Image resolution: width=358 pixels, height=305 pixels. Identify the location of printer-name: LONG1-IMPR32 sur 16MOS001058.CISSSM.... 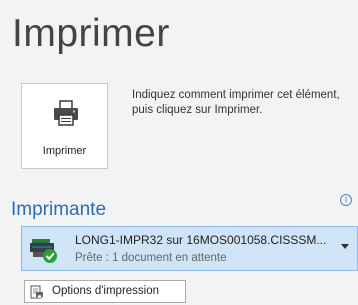
(201, 240).